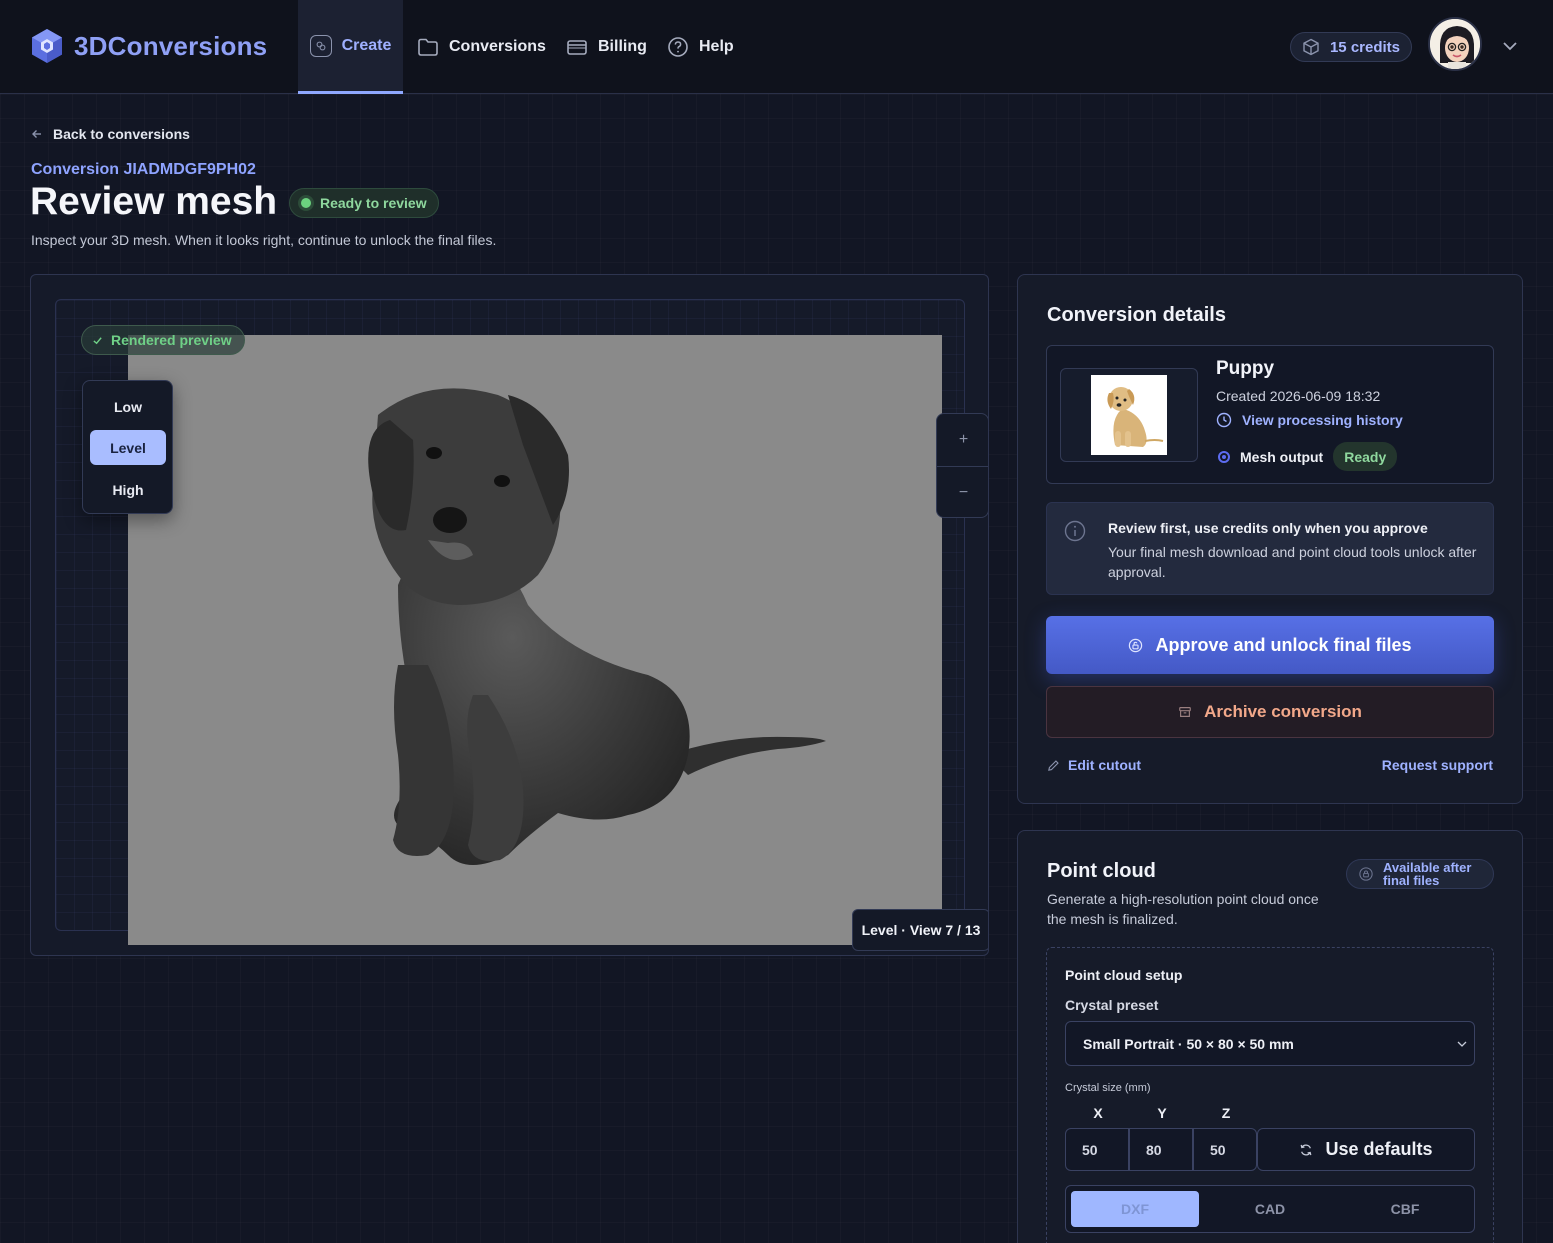 The height and width of the screenshot is (1243, 1553). I want to click on asset-name: Puppy, so click(1245, 368).